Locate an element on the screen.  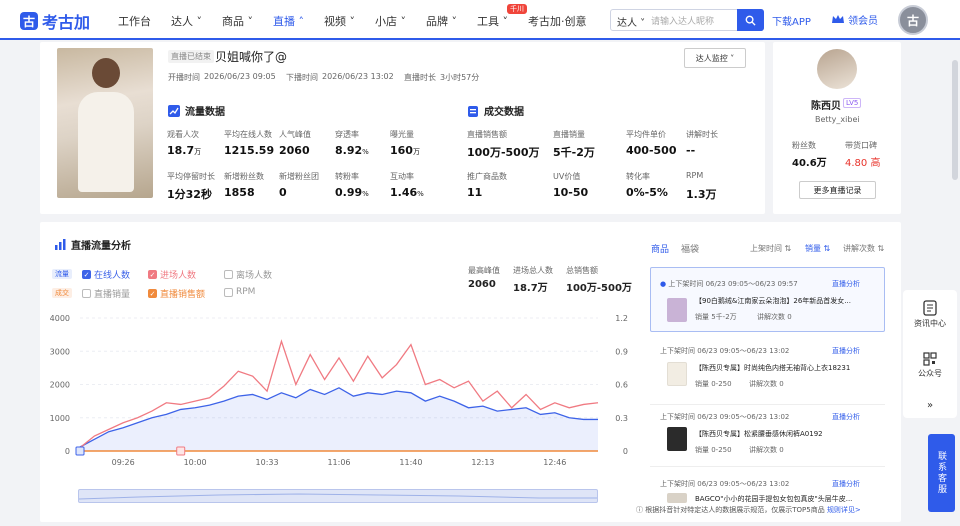
nav-creative: 考古加·创意 is located at coordinates (557, 21).